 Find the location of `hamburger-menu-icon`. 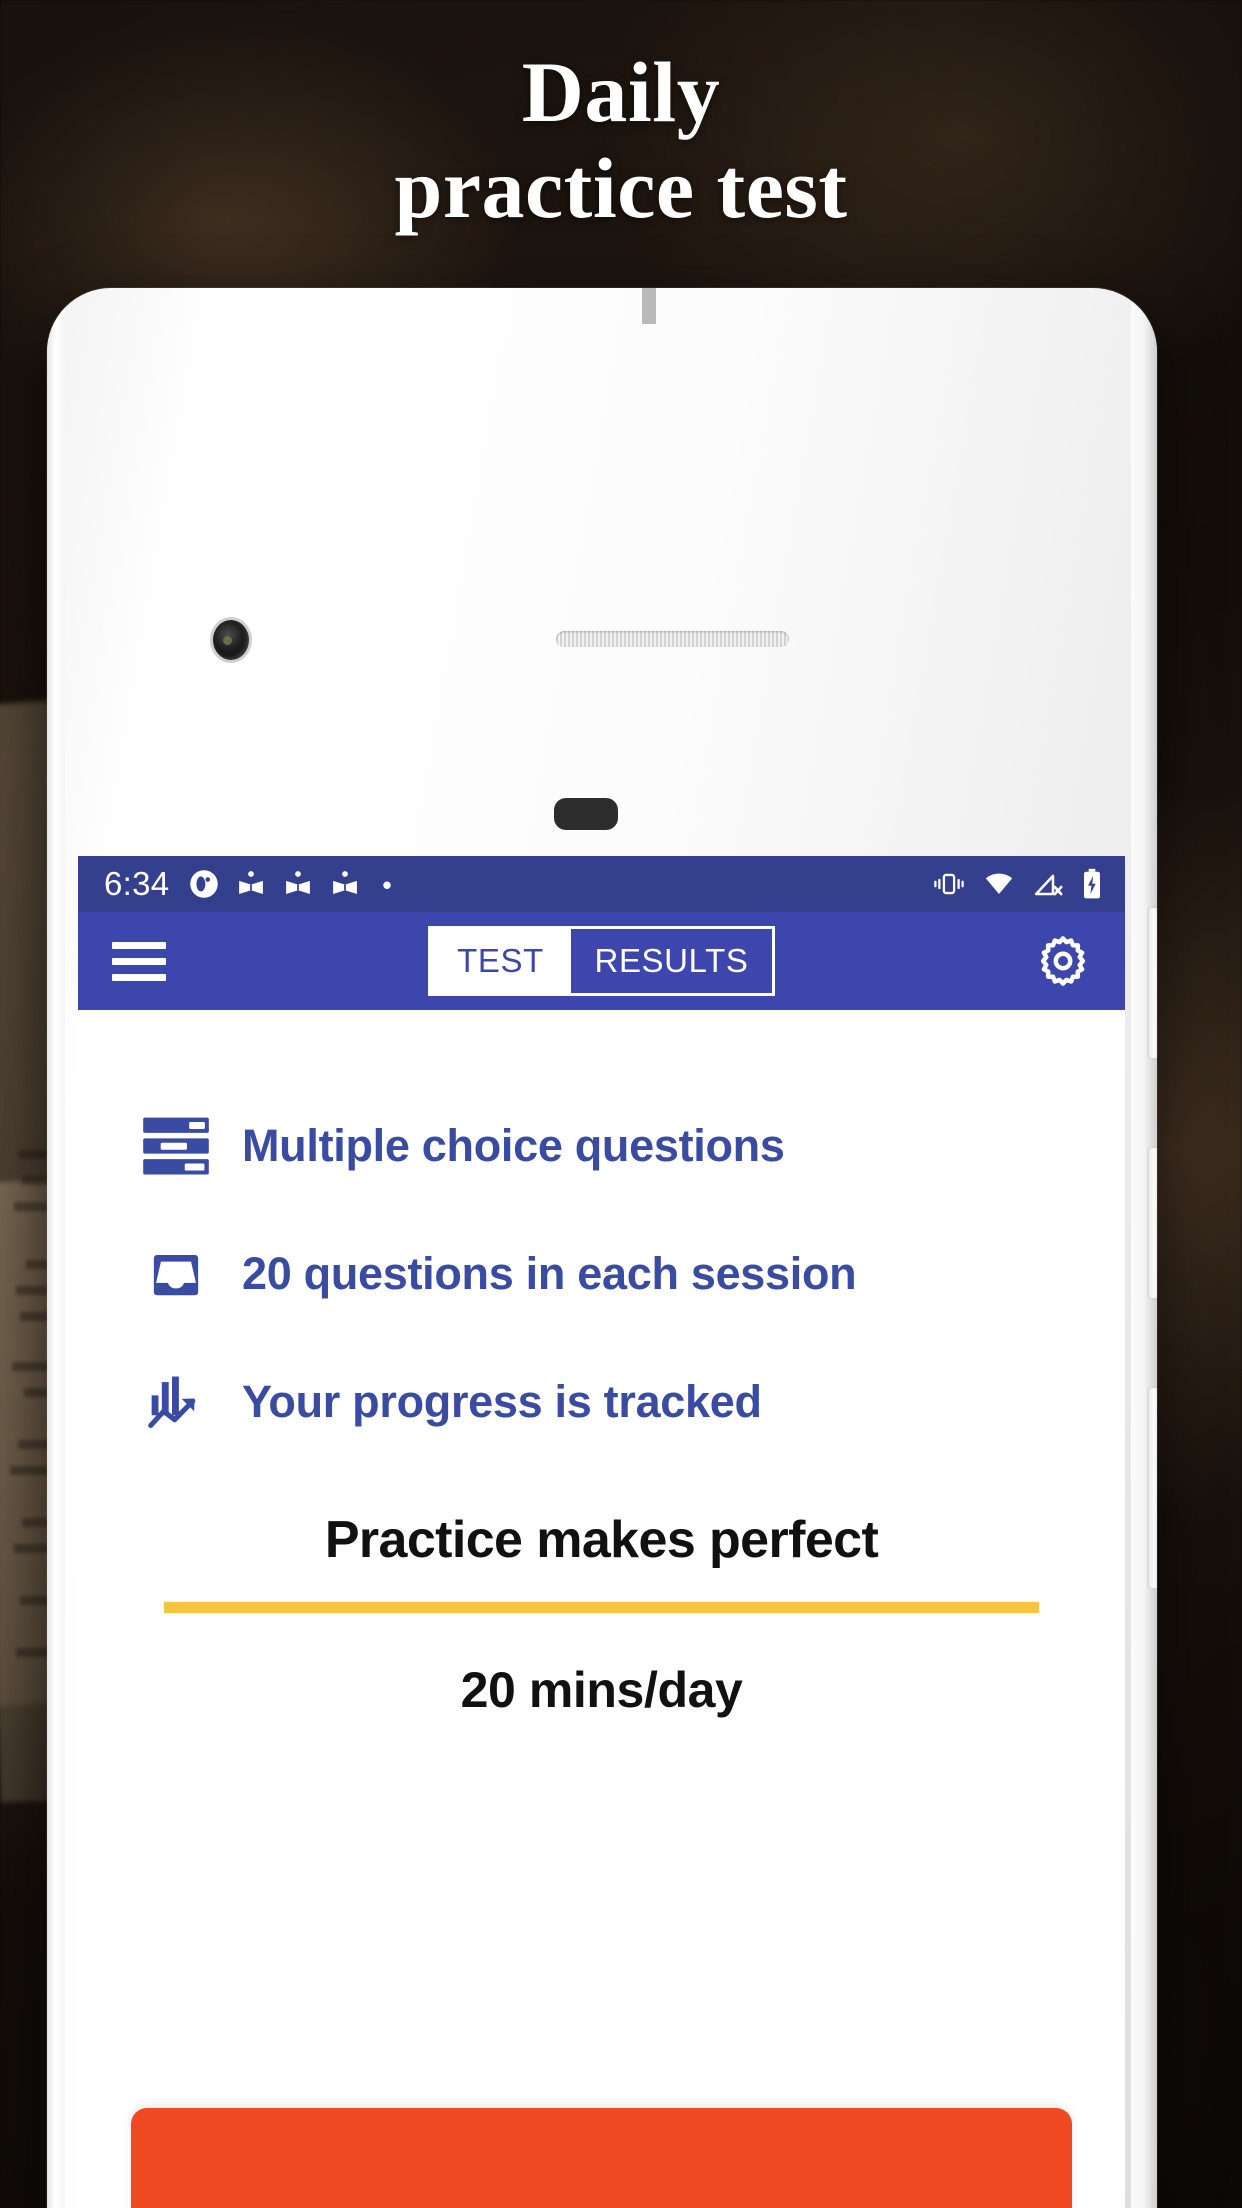

hamburger-menu-icon is located at coordinates (139, 961).